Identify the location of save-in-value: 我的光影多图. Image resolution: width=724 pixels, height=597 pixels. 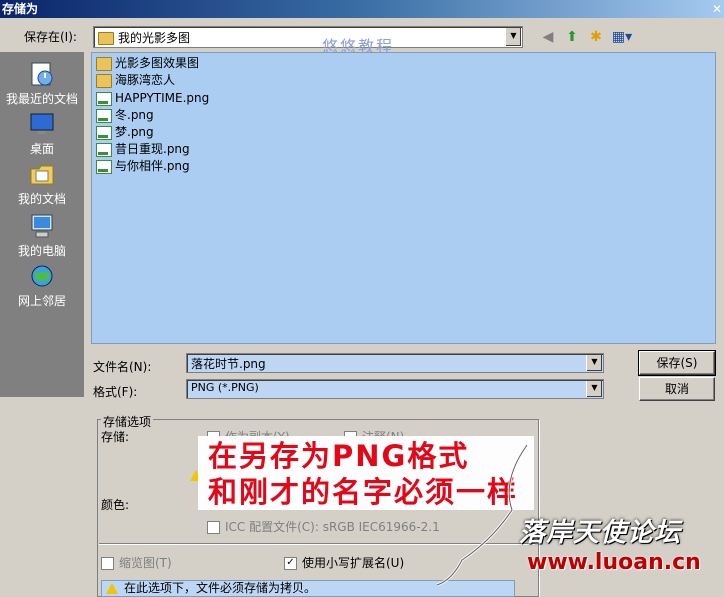
(154, 38).